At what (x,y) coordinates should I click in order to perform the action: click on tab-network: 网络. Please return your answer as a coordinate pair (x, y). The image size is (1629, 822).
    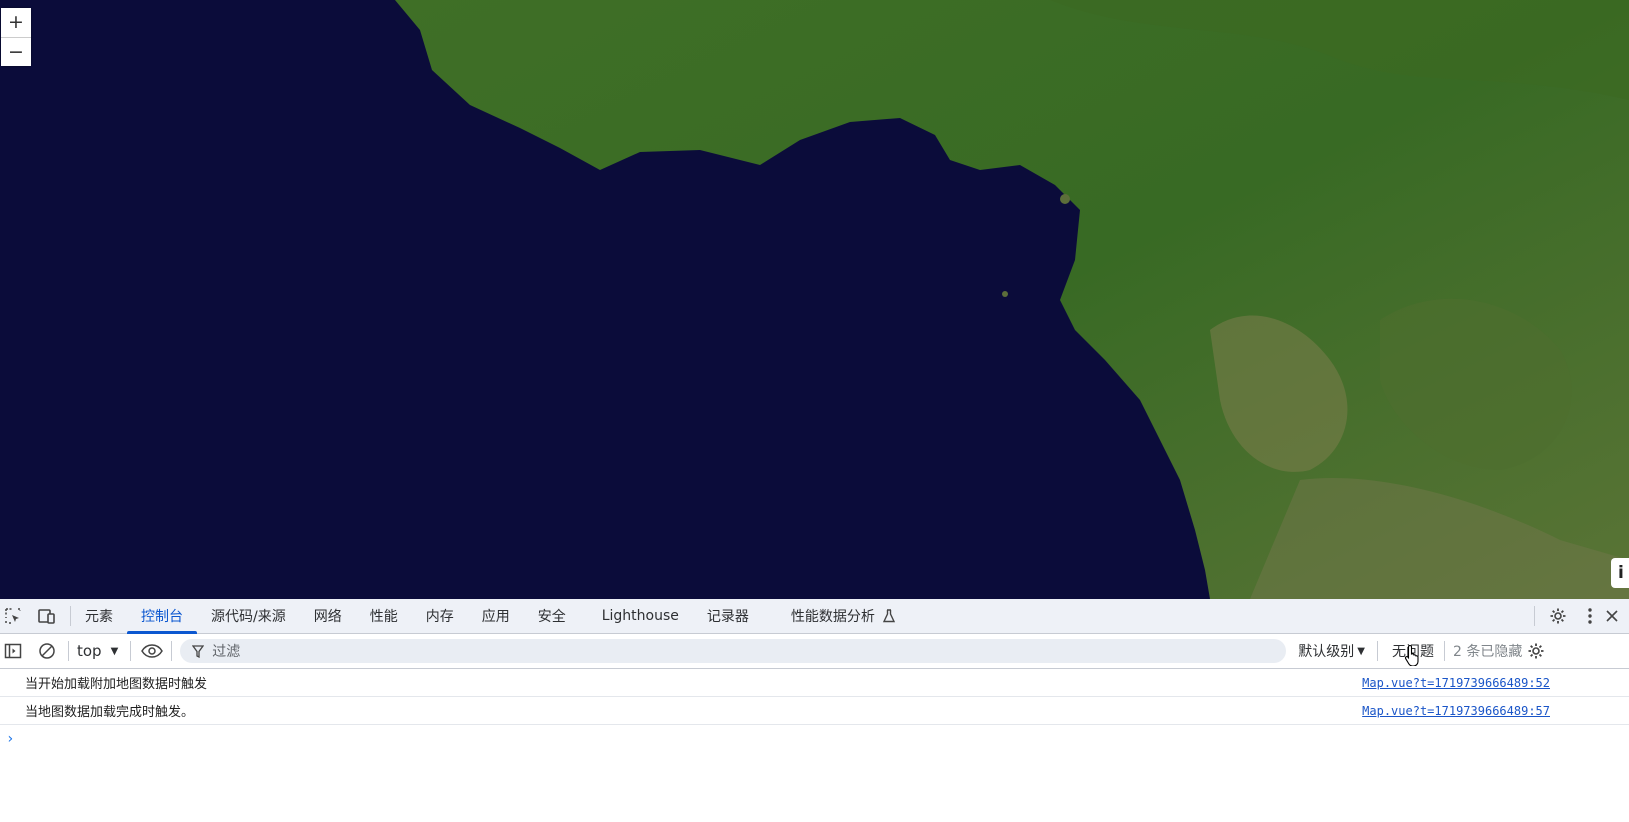
    Looking at the image, I should click on (328, 616).